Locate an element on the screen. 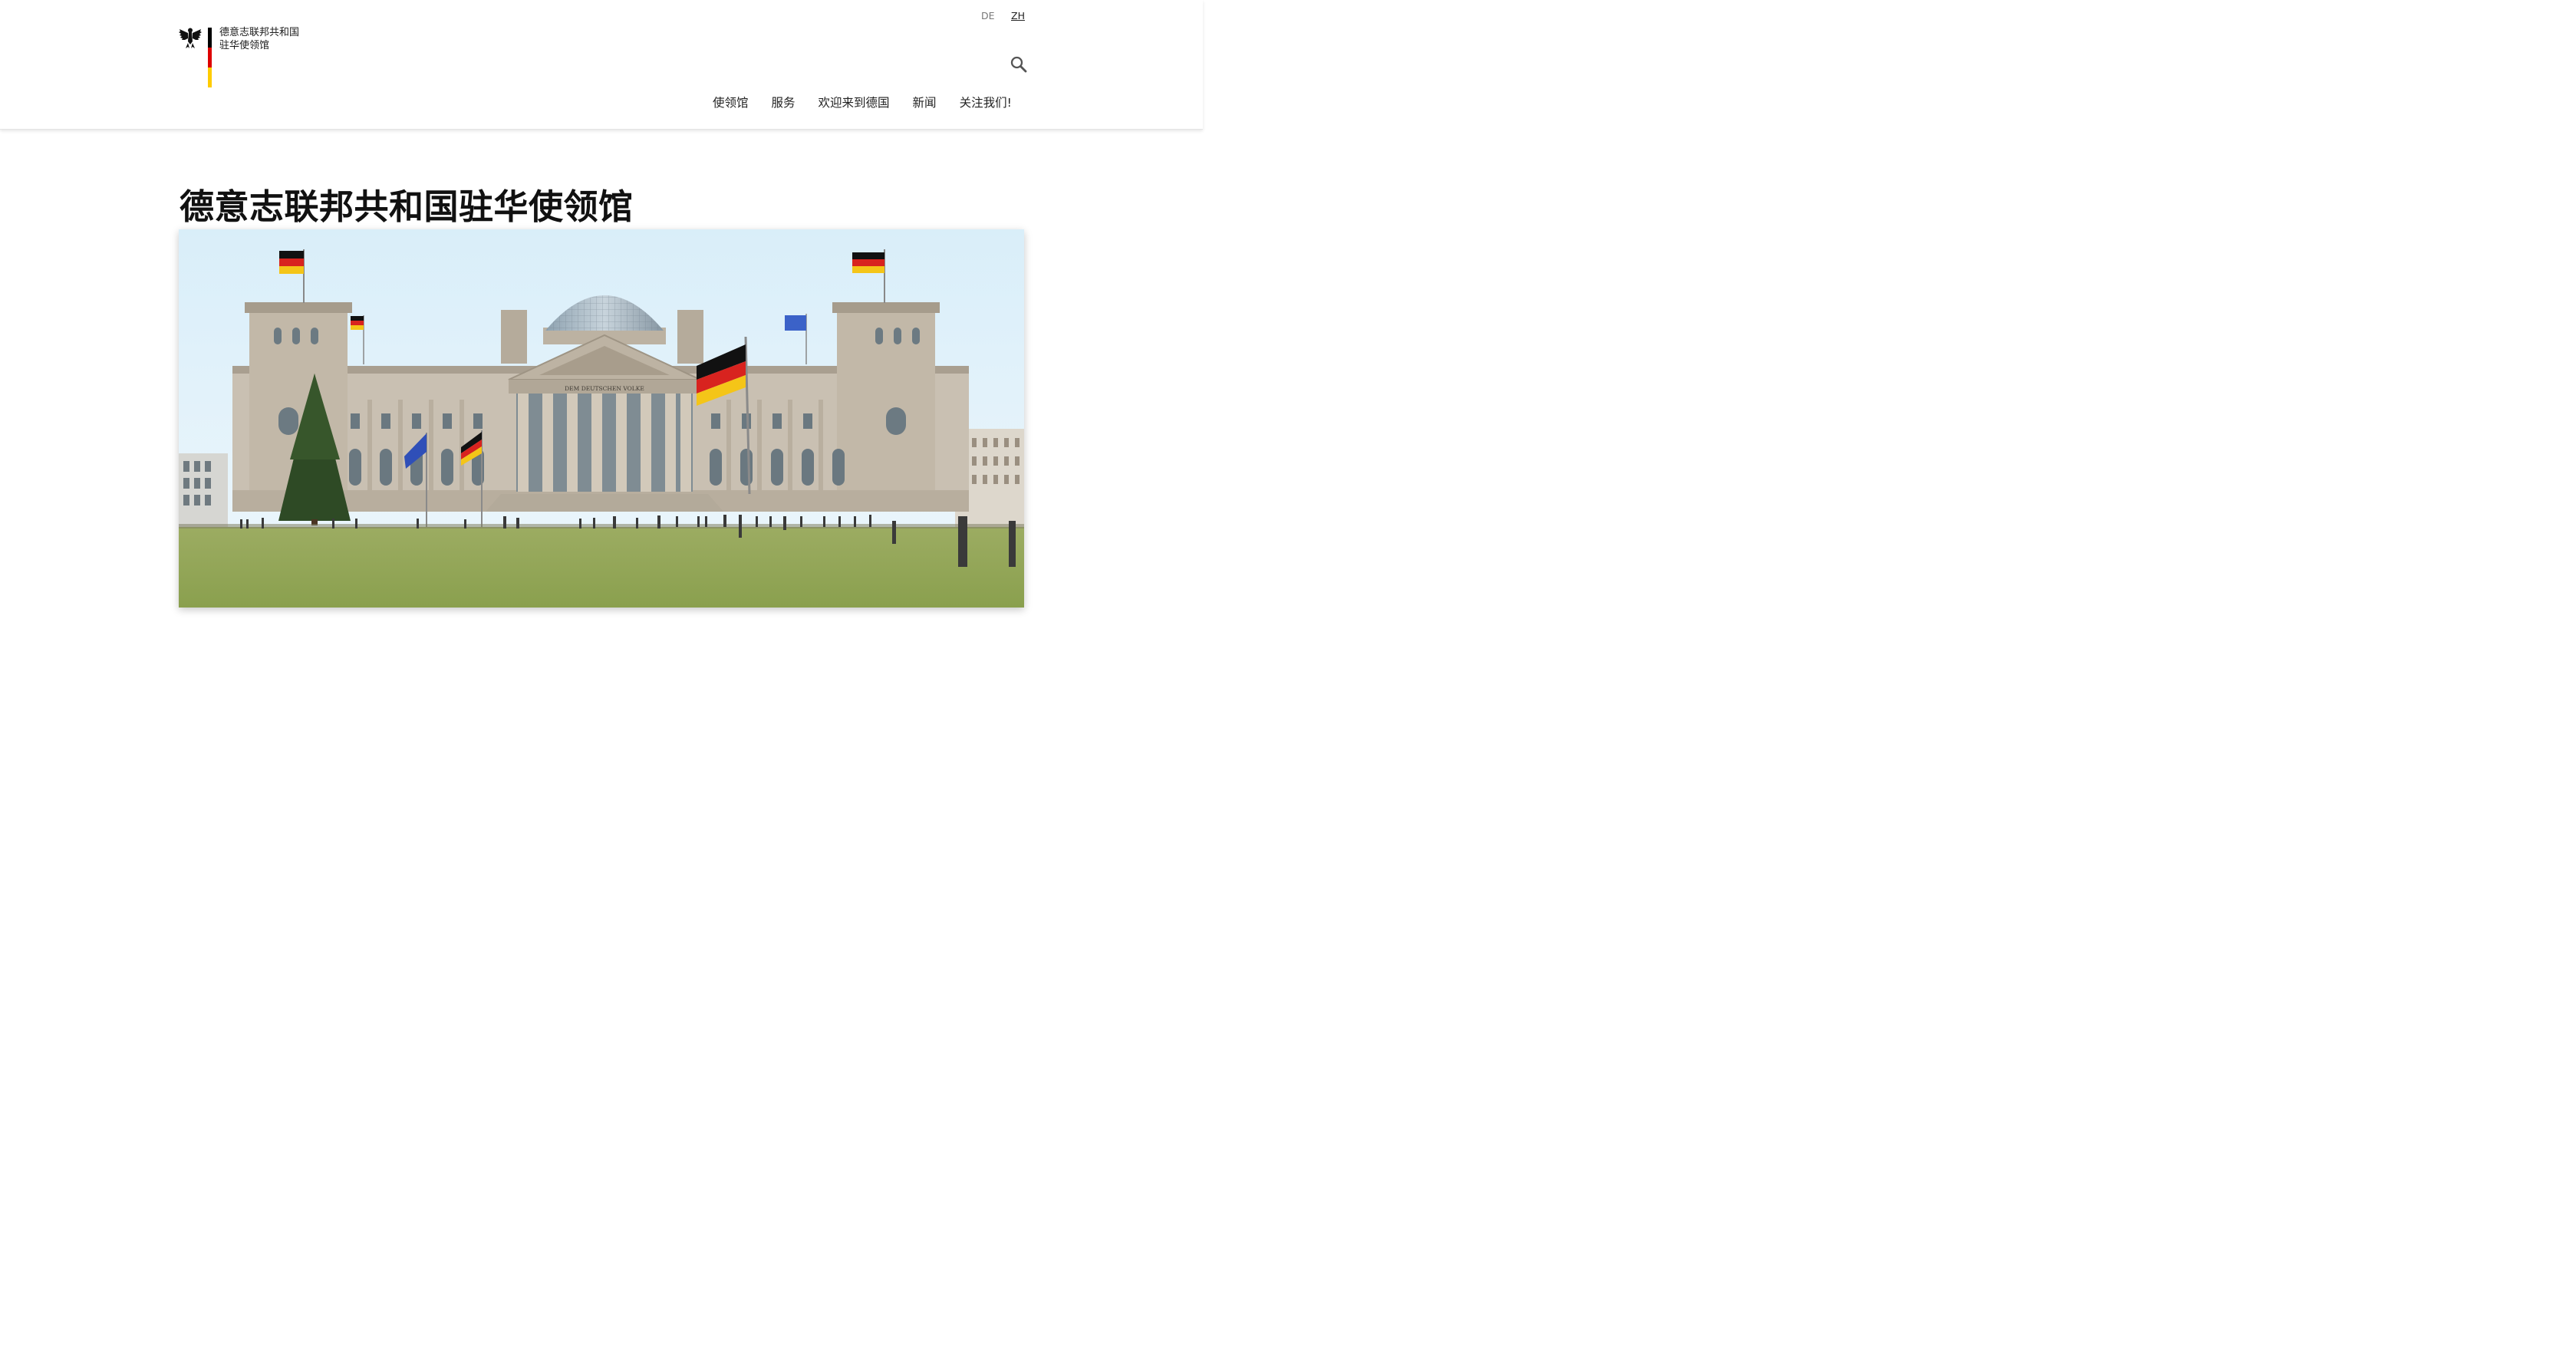 The width and height of the screenshot is (2576, 1370). flag-stripe-black is located at coordinates (210, 38).